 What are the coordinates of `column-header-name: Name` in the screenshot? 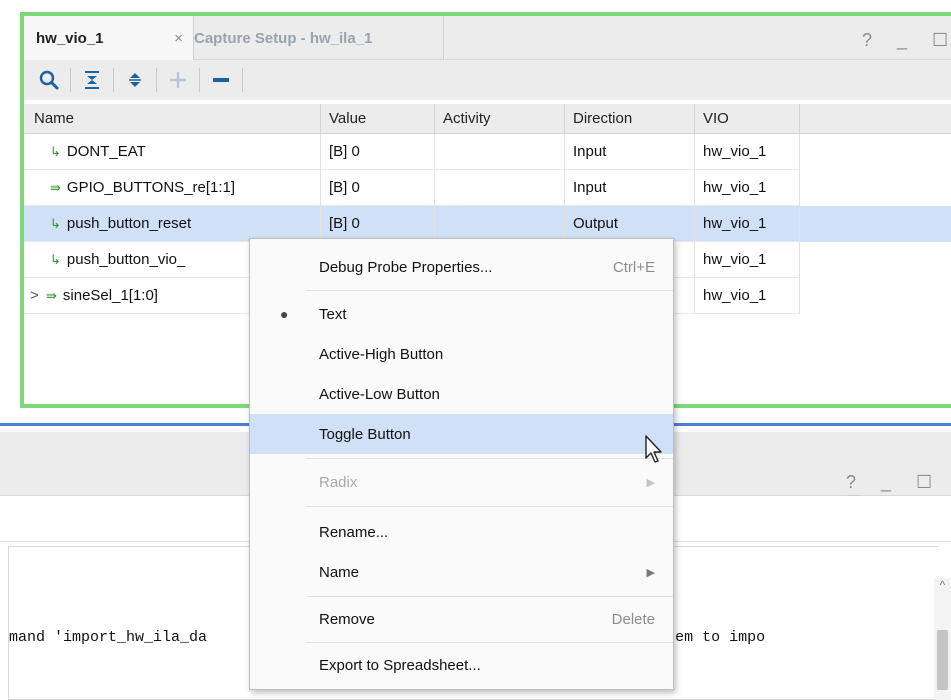 It's located at (172, 119).